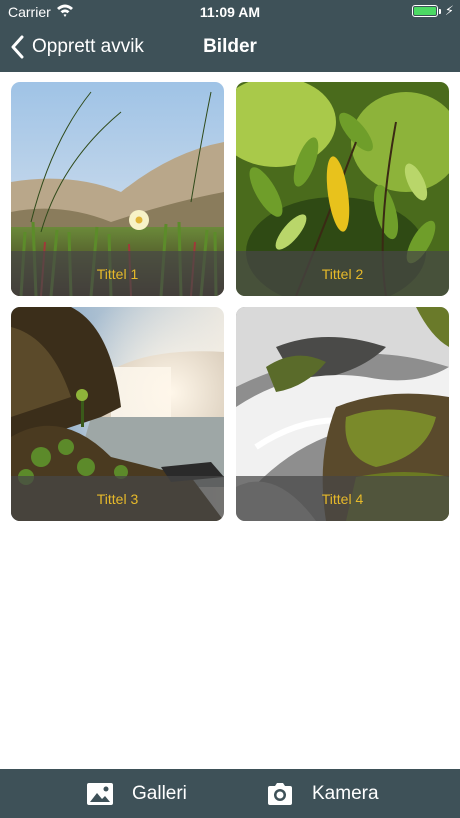  What do you see at coordinates (440, 11) in the screenshot?
I see `battery-tip` at bounding box center [440, 11].